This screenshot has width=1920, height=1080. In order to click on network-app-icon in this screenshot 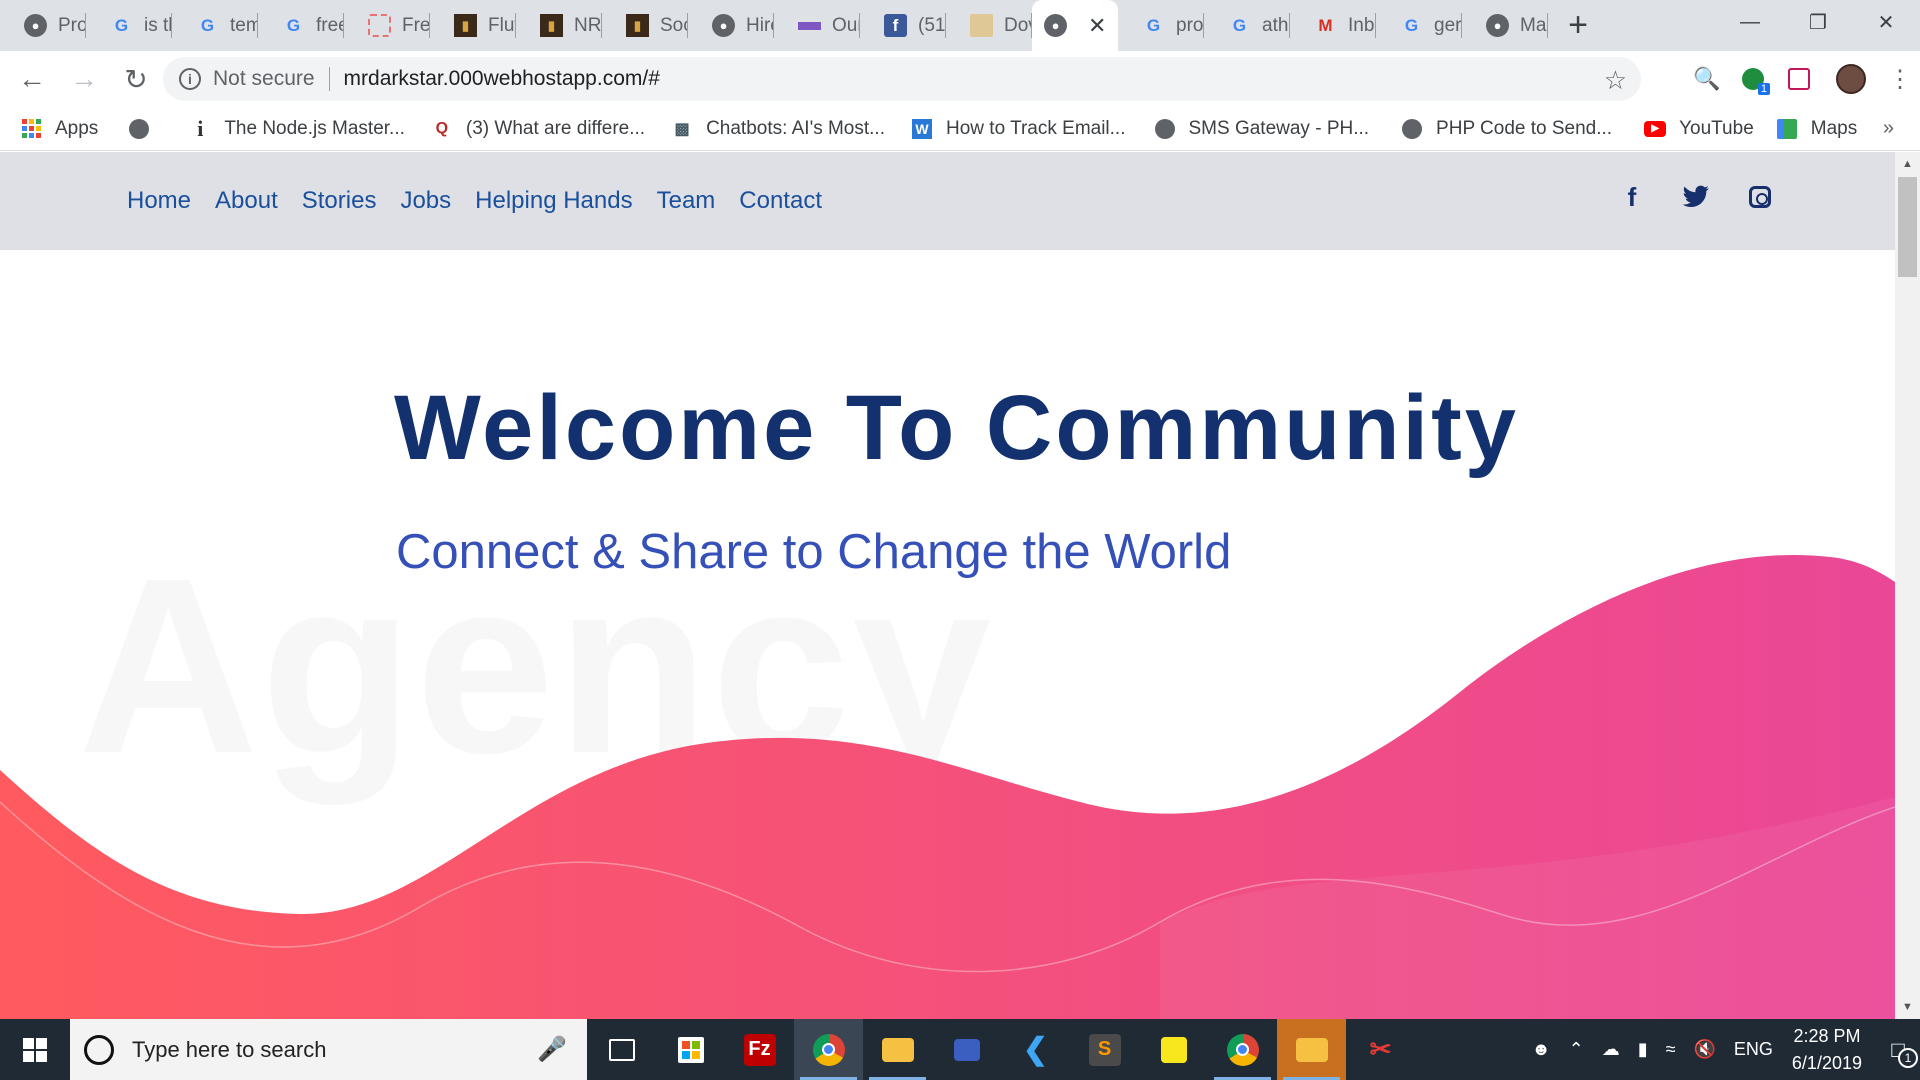, I will do `click(966, 1049)`.